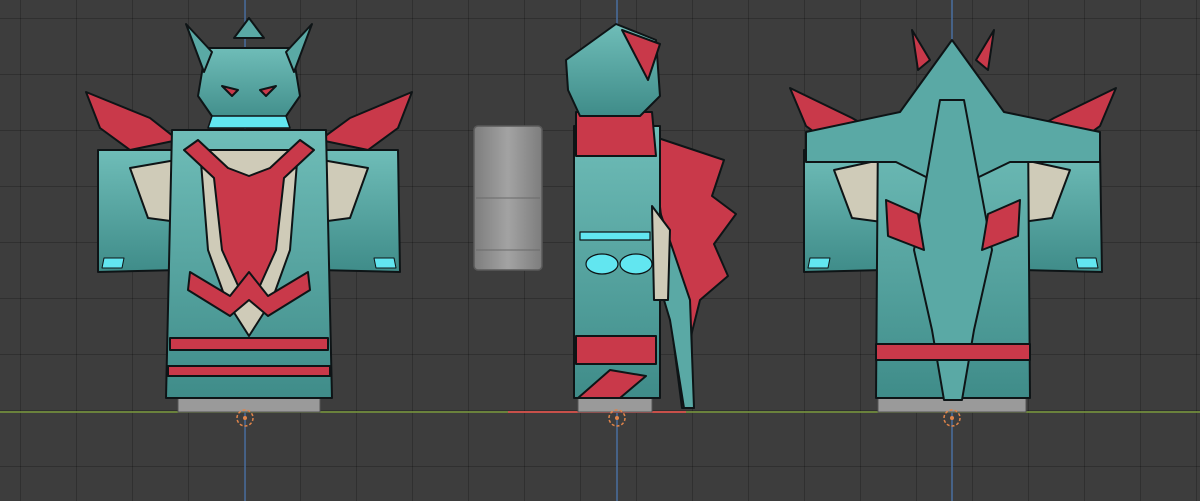  What do you see at coordinates (952, 418) in the screenshot?
I see `origin-dot-back` at bounding box center [952, 418].